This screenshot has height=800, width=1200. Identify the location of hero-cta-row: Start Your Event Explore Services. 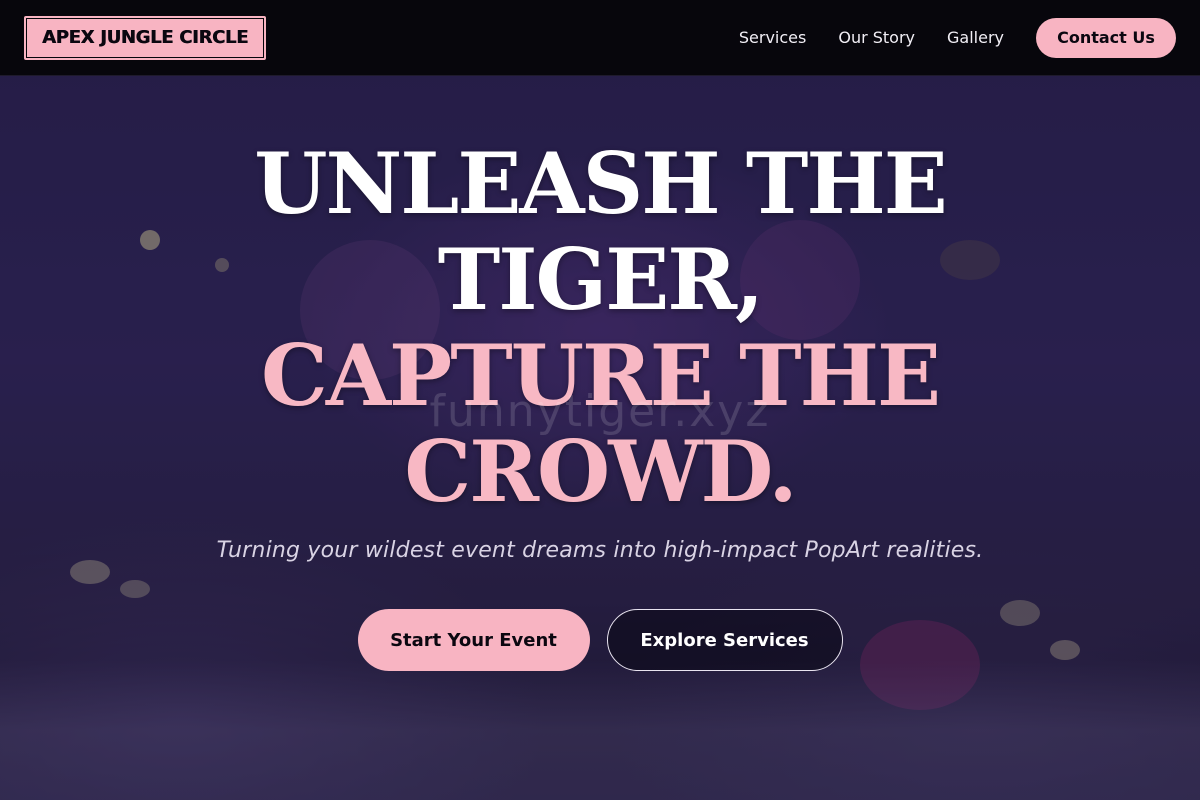
(600, 640).